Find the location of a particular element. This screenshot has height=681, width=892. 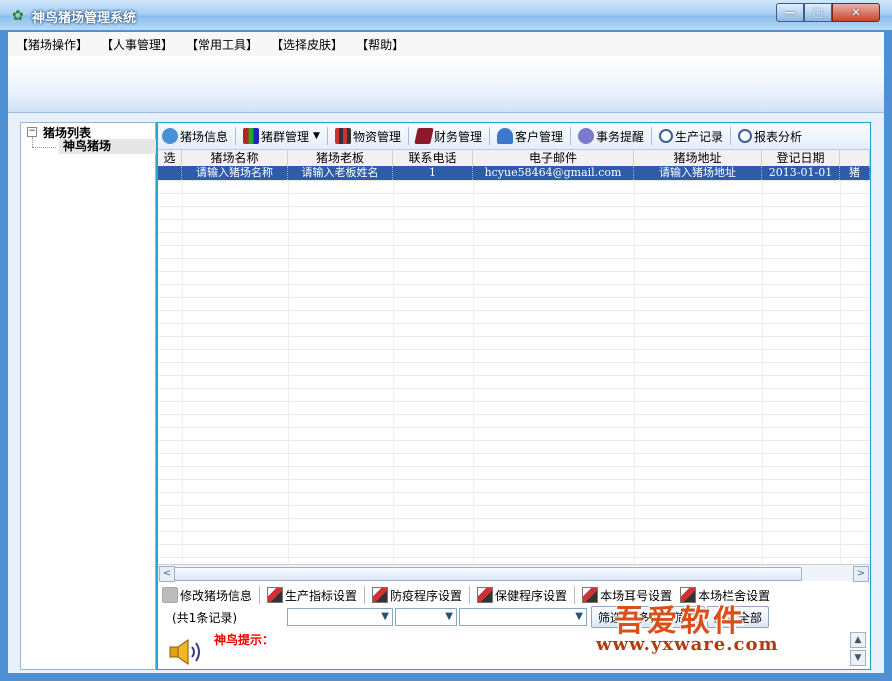

toolbar-farm-info-button: 猪场信息 is located at coordinates (195, 136).